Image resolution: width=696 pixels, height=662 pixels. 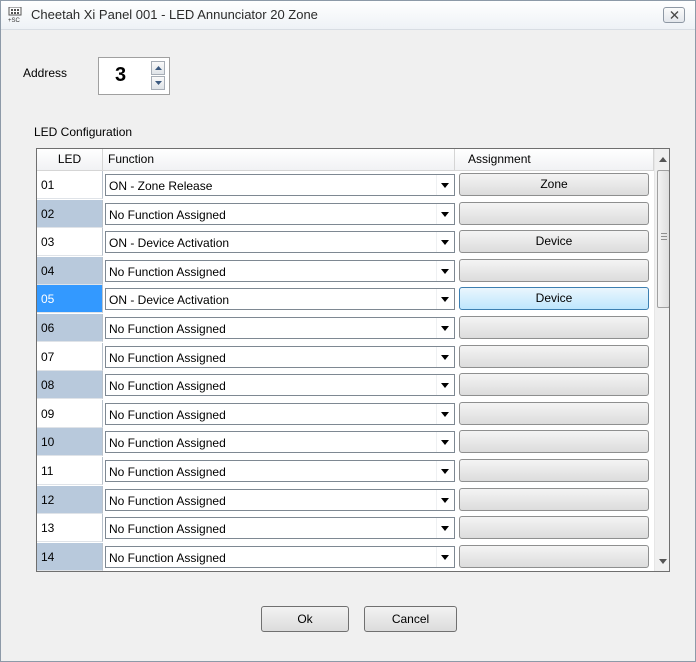 I want to click on table-row: 10 No Function Assigned, so click(x=347, y=442).